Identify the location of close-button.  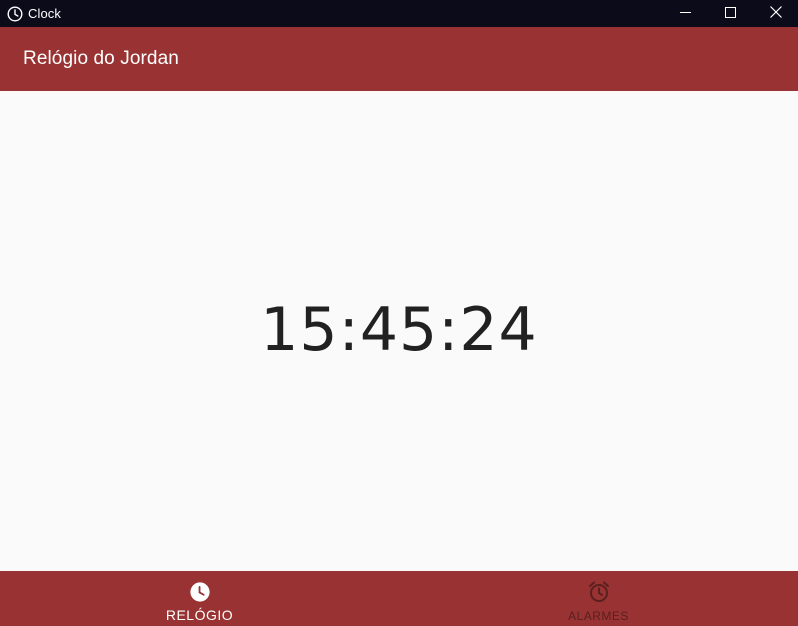
(775, 13).